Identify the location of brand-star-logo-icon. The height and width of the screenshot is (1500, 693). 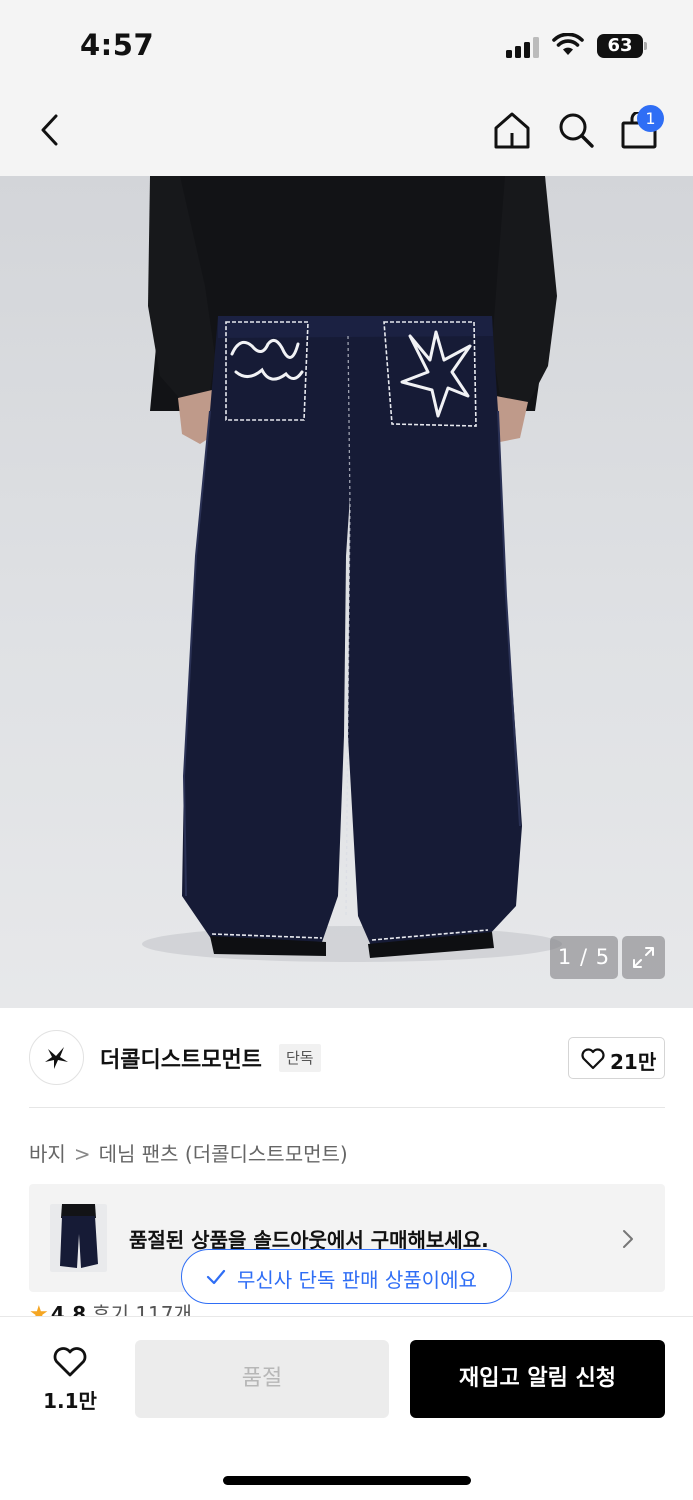
(56, 1058).